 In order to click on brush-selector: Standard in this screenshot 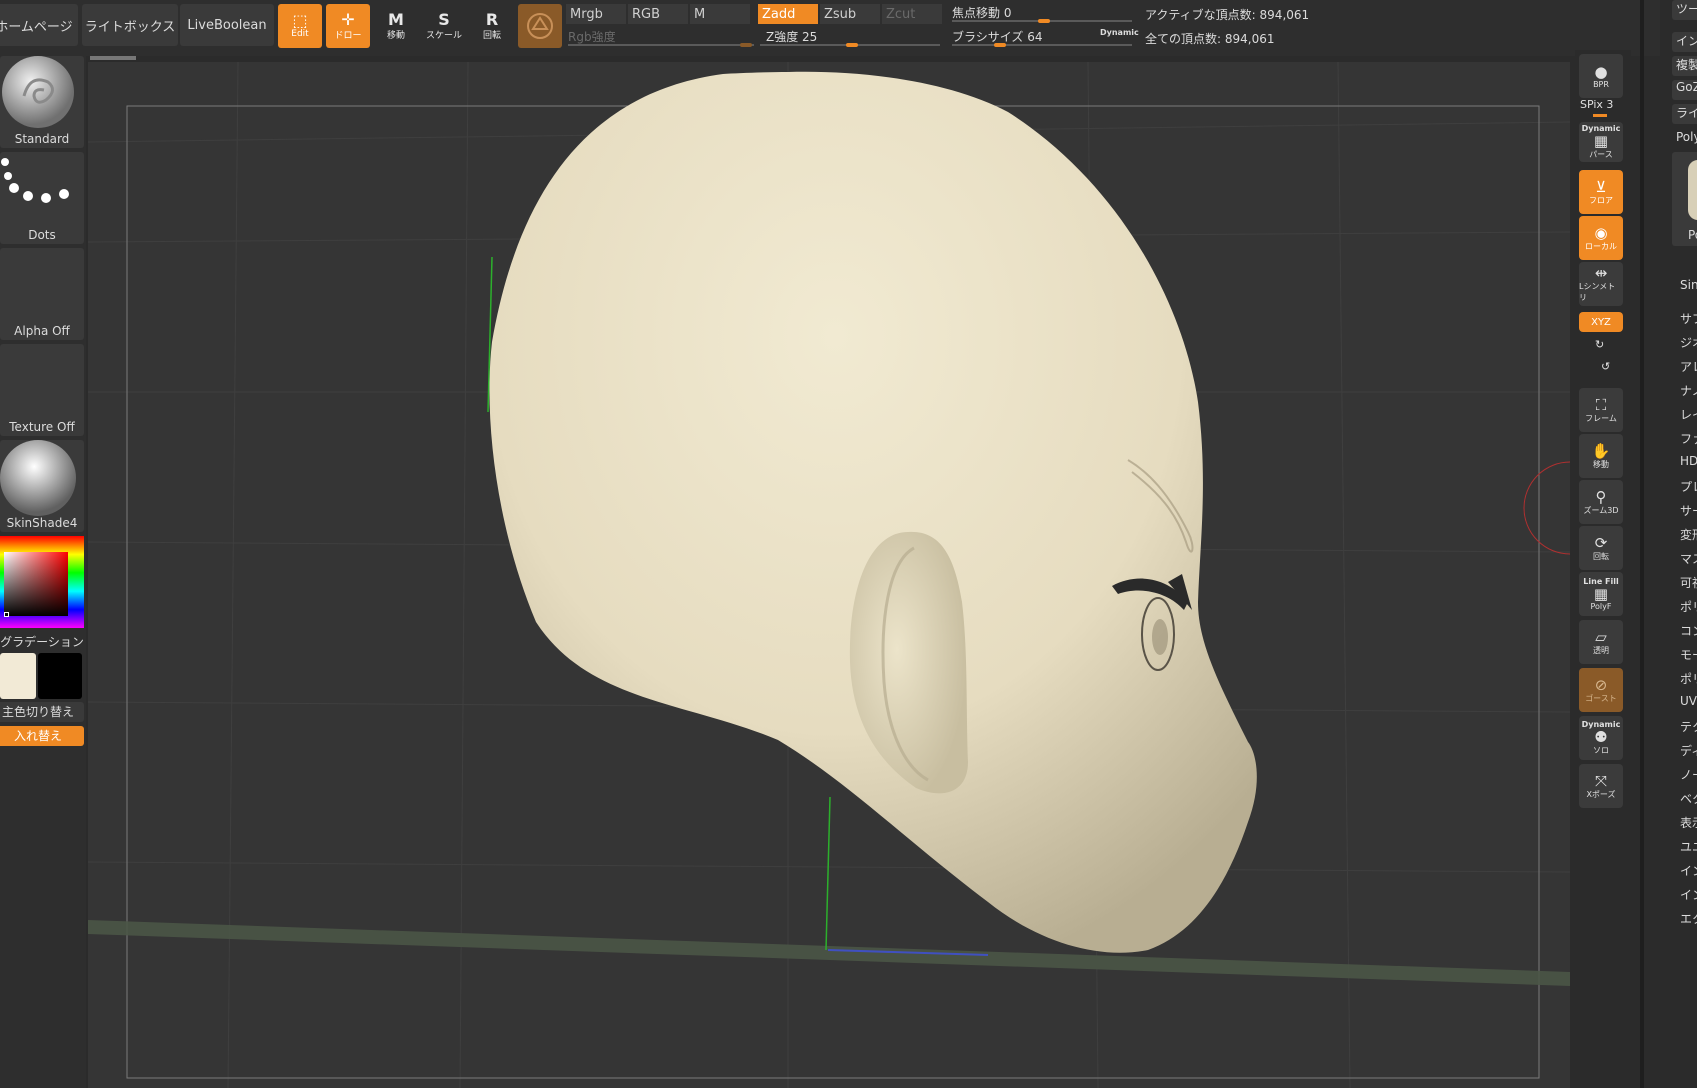, I will do `click(42, 102)`.